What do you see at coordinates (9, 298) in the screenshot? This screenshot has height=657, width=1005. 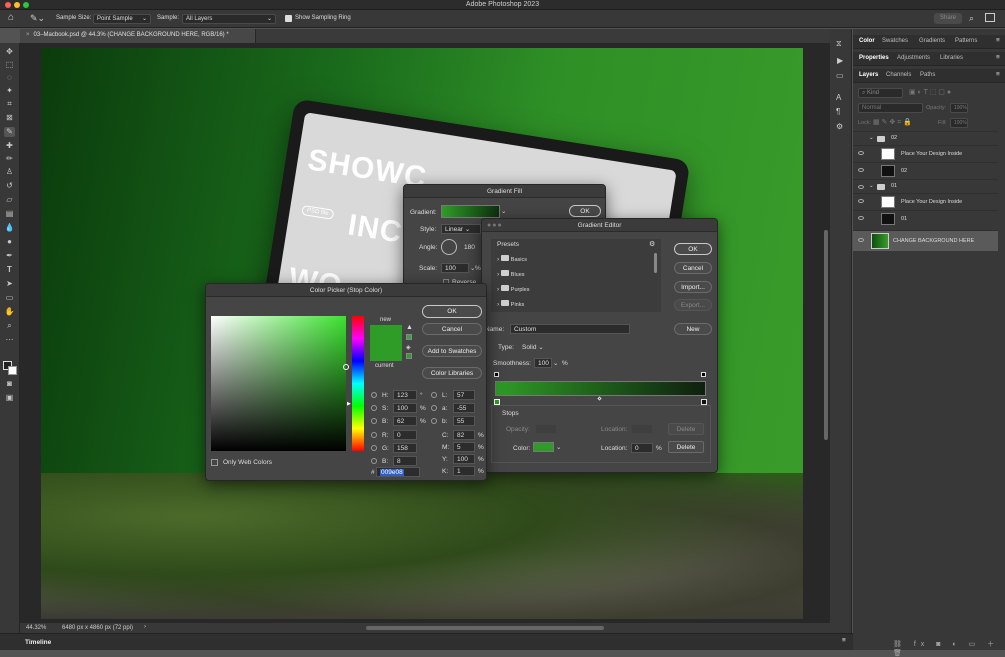 I see `rectangle-tool-icon: ▭` at bounding box center [9, 298].